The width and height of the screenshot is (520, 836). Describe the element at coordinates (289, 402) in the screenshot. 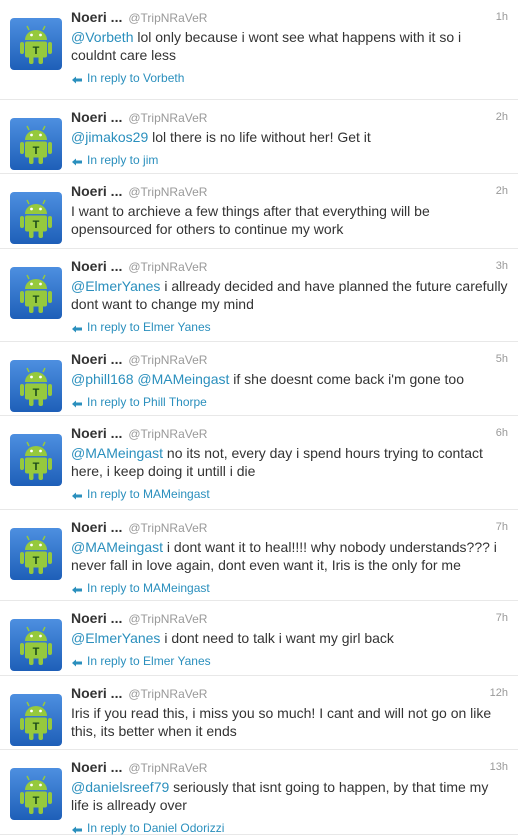

I see `in-reply-to-link: In reply to Phill Thorpe` at that location.